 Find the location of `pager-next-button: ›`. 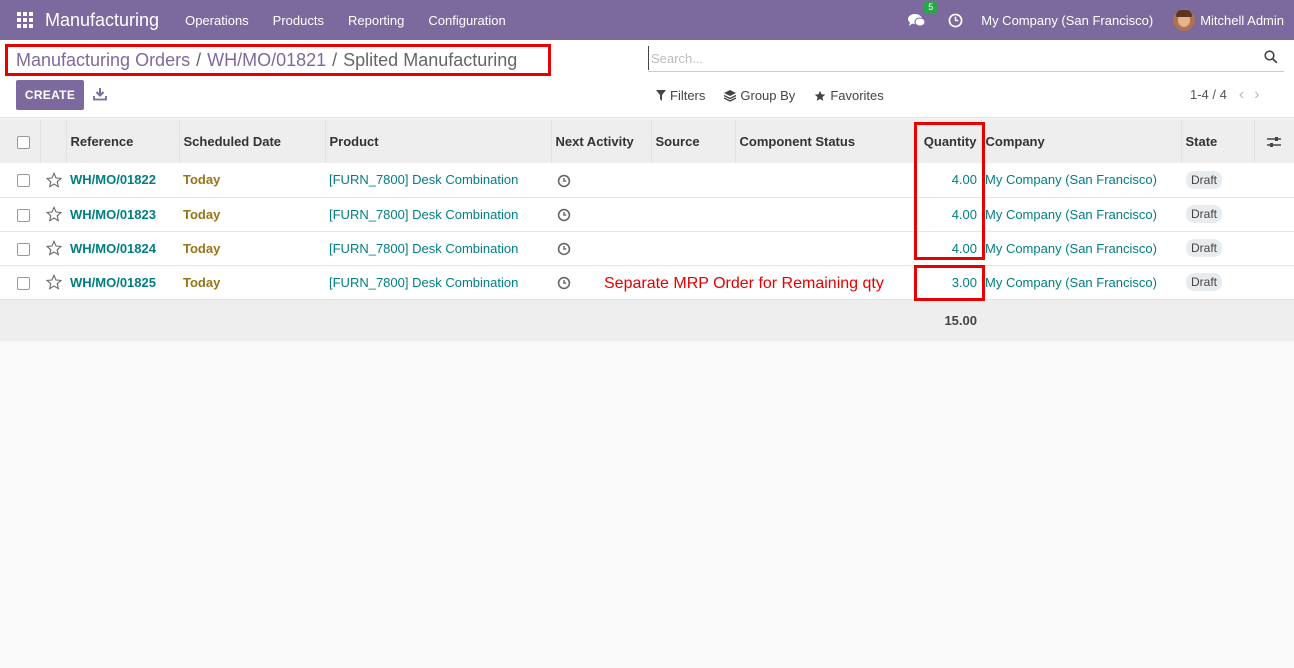

pager-next-button: › is located at coordinates (1256, 94).